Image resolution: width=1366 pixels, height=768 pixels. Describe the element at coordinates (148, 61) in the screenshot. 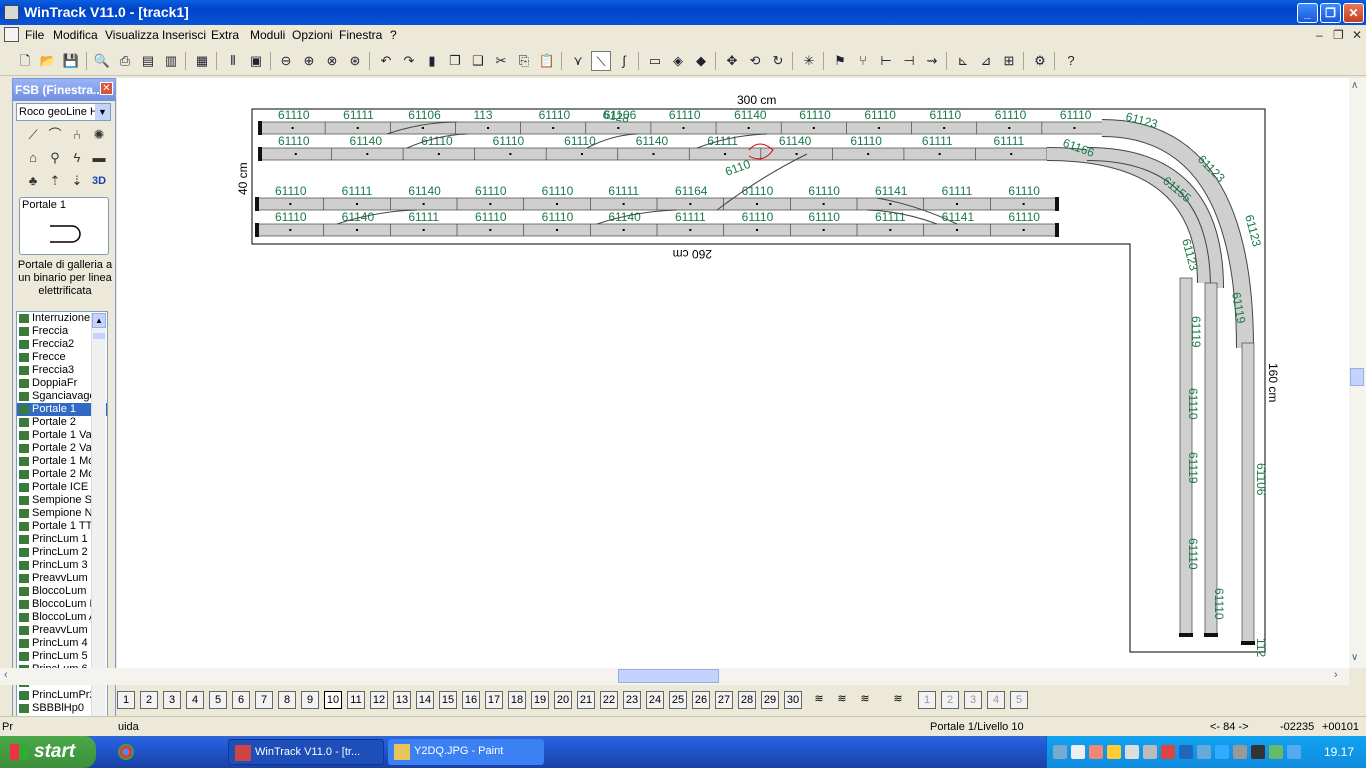

I see `print-setup-icon: ▤` at that location.